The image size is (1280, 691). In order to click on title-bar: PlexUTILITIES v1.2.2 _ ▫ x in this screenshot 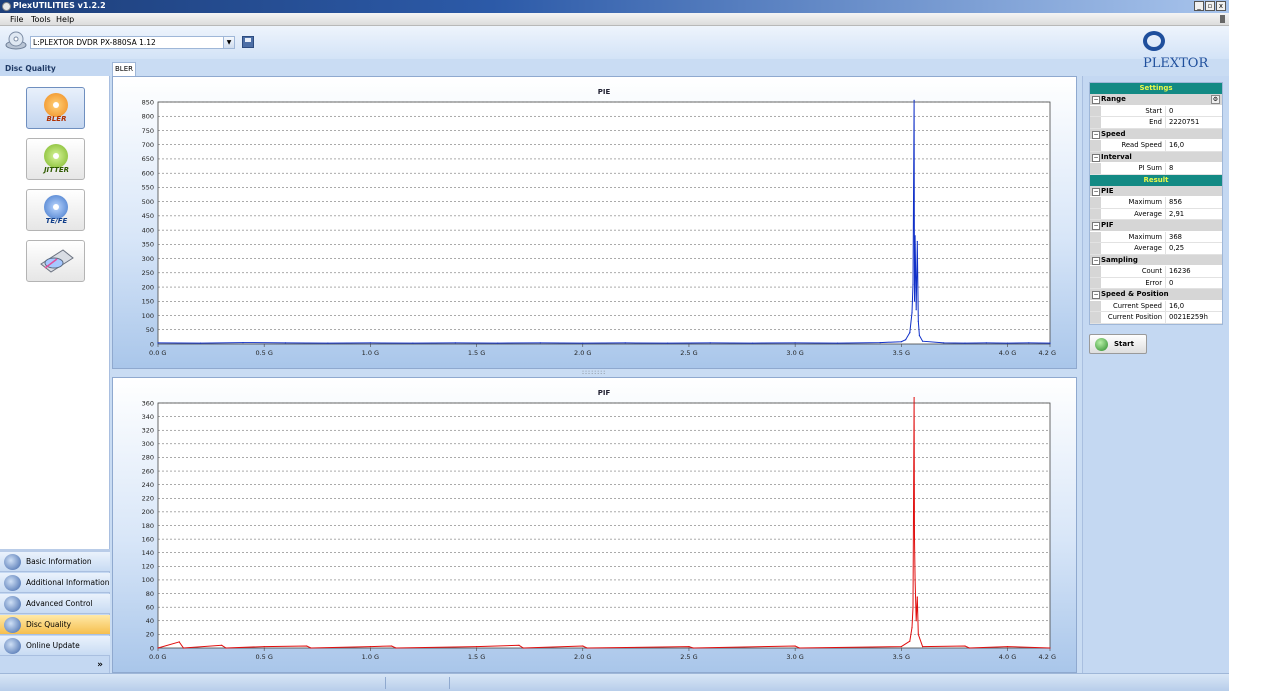, I will do `click(614, 6)`.